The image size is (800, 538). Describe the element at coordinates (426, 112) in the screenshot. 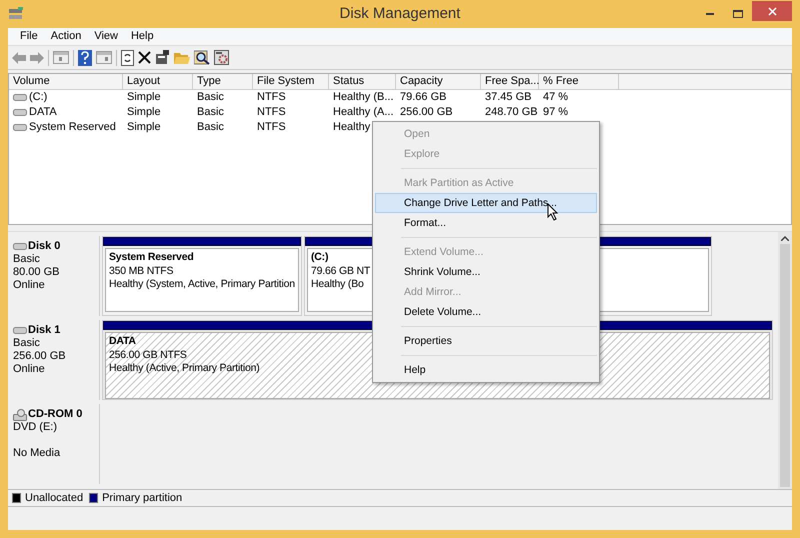

I see `table-cell-text: 256.00 GB` at that location.